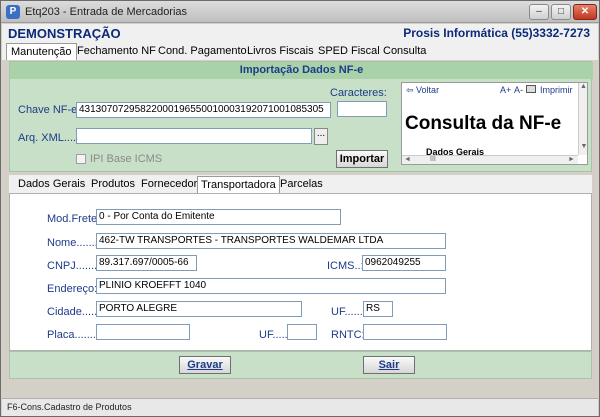 The width and height of the screenshot is (600, 417). I want to click on status-bar: F6-Cons.Cadastro de Produtos, so click(300, 407).